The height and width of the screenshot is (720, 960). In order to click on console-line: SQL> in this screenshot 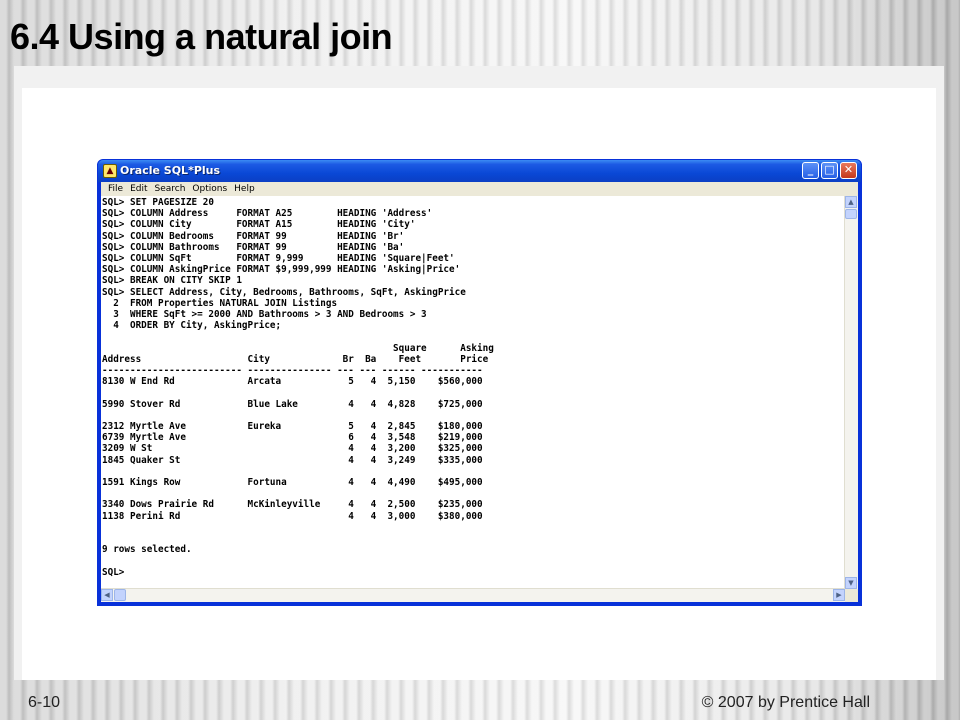, I will do `click(113, 572)`.